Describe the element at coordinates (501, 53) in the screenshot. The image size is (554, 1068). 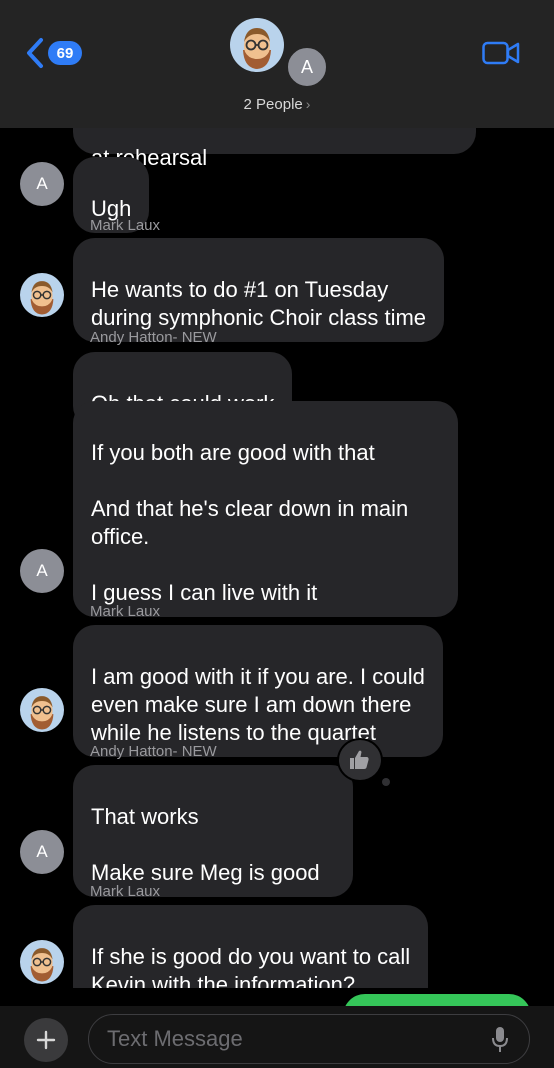
I see `video-call-icon` at that location.